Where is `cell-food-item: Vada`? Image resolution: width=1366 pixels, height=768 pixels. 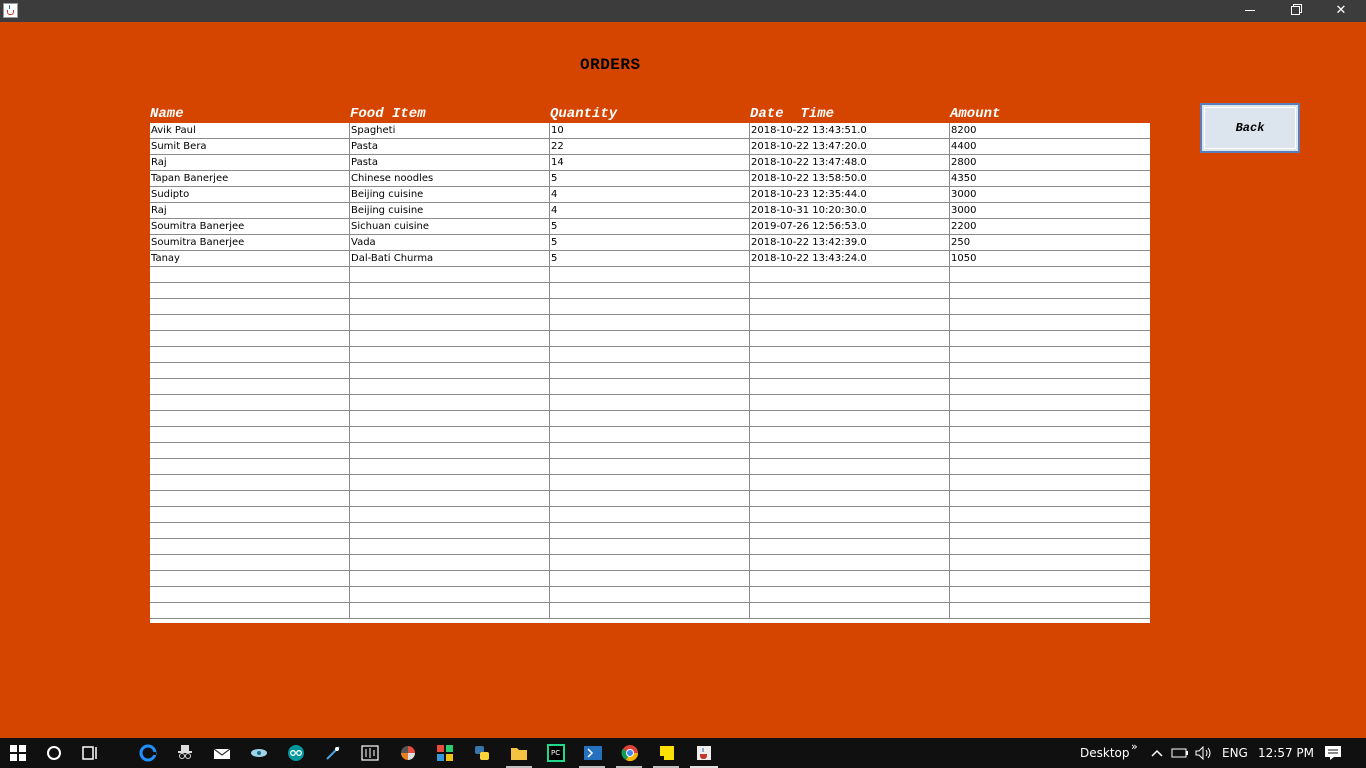
cell-food-item: Vada is located at coordinates (450, 242).